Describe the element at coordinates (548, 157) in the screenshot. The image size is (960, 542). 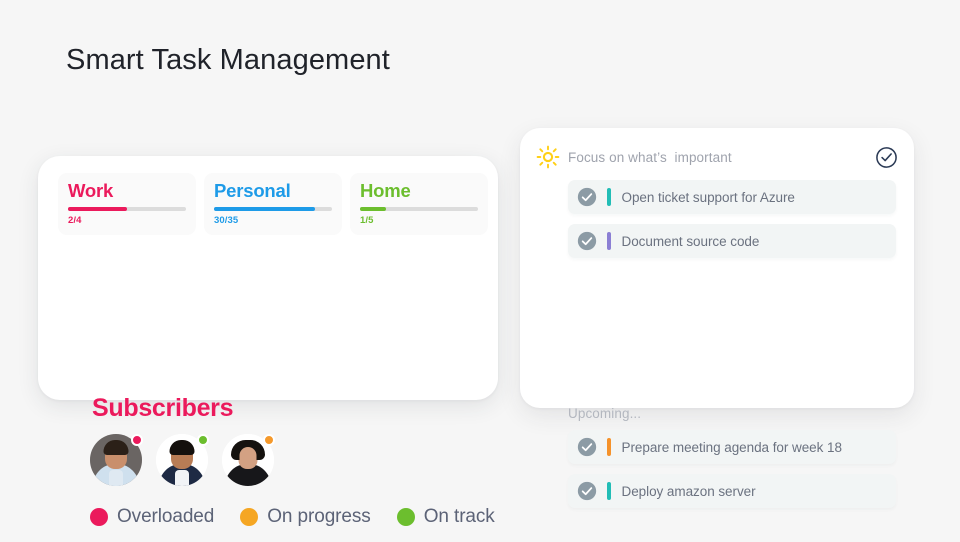
I see `sun-icon` at that location.